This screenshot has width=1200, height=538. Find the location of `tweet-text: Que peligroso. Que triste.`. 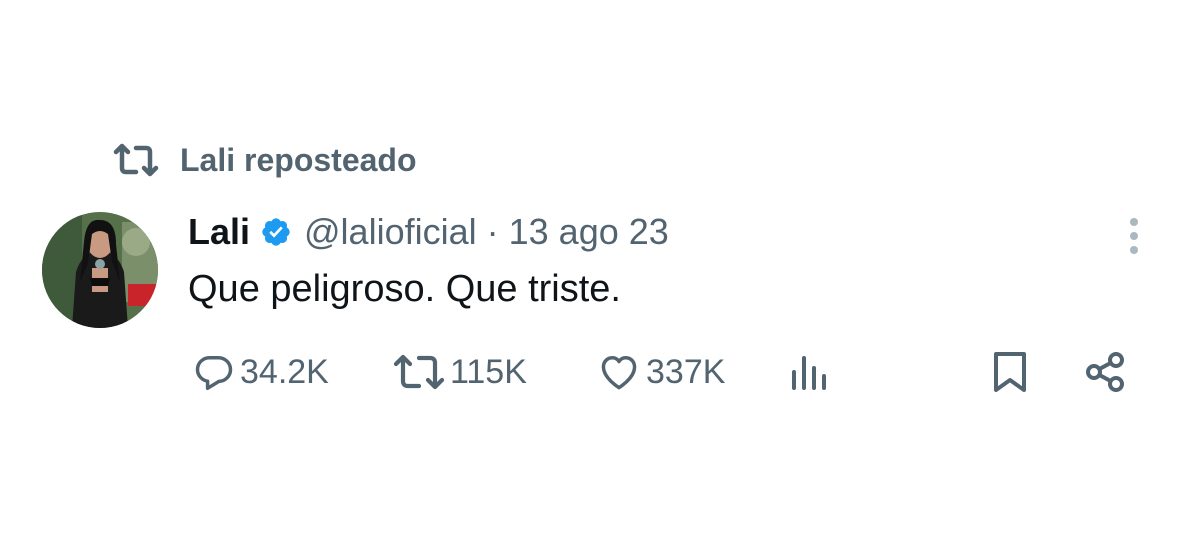

tweet-text: Que peligroso. Que triste. is located at coordinates (404, 289).